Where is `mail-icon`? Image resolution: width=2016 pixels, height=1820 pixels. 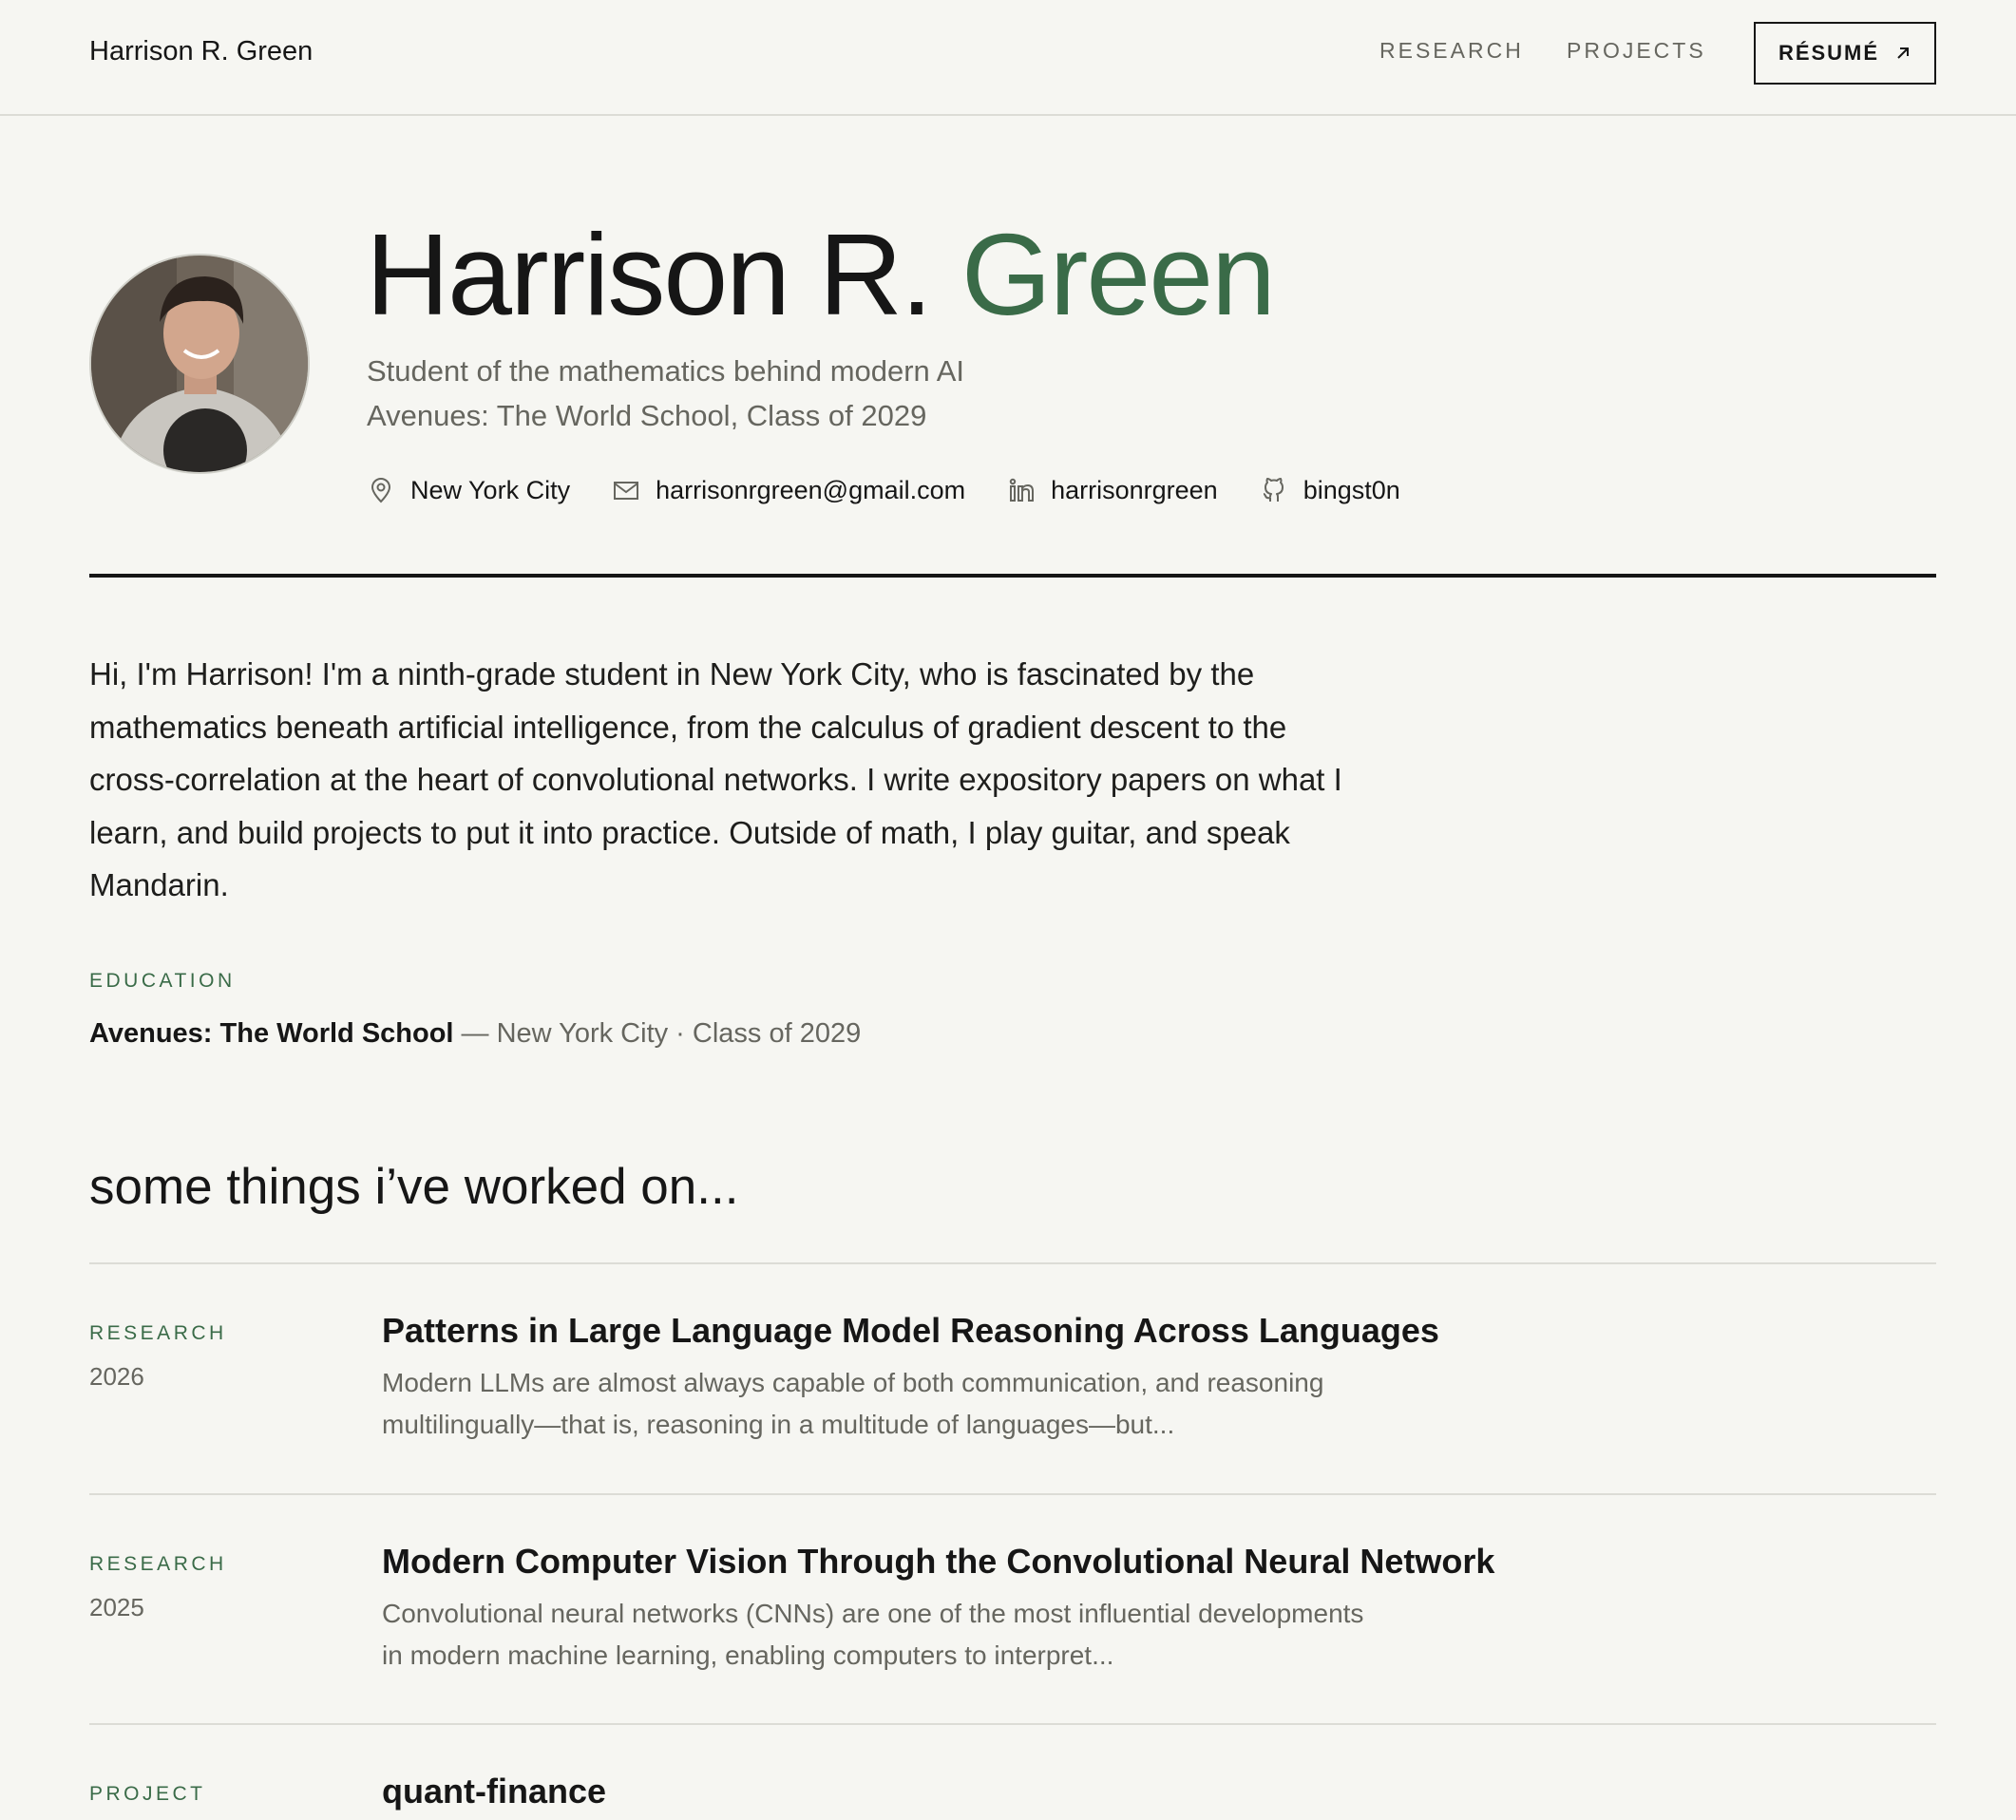
mail-icon is located at coordinates (627, 491).